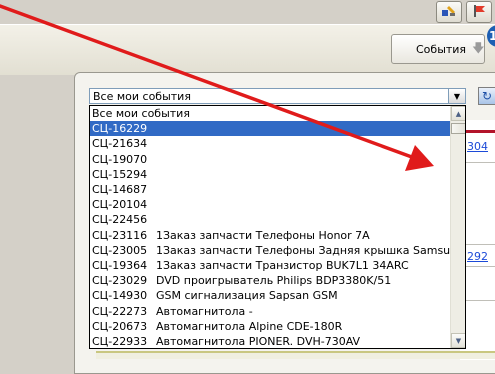 This screenshot has width=495, height=374. Describe the element at coordinates (270, 311) in the screenshot. I see `dropdown-option: СЦ-22273 Автомагнитола -` at that location.